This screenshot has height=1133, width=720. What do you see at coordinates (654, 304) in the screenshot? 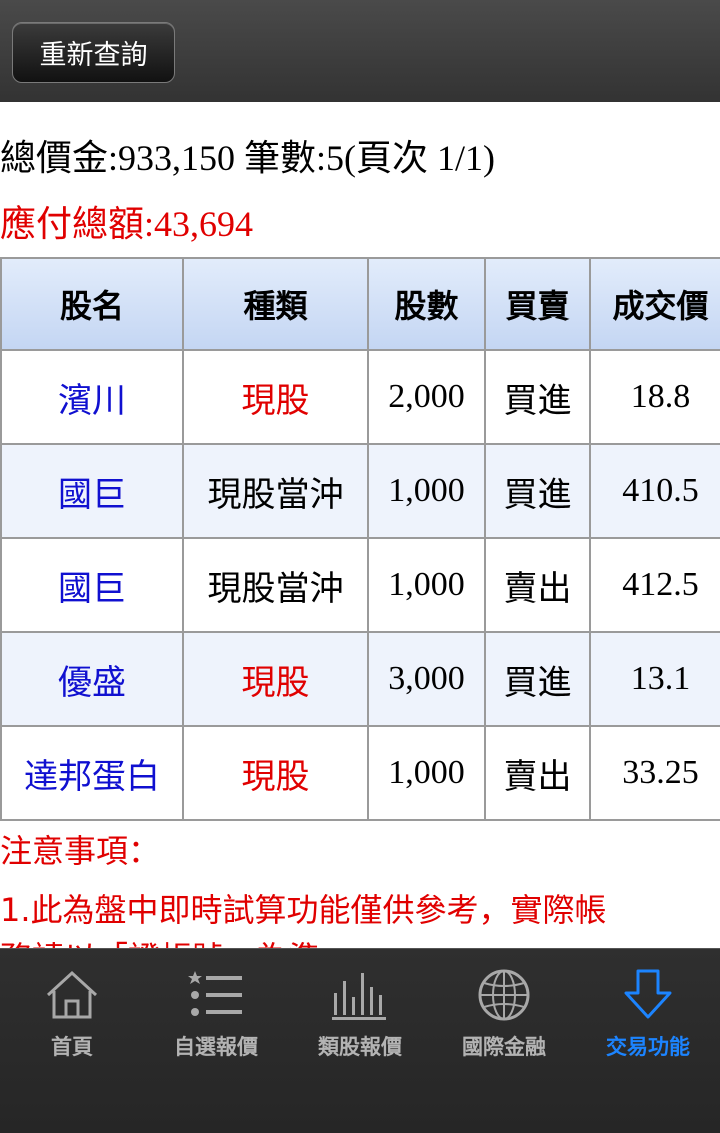
I see `col-header-price: 成交價` at bounding box center [654, 304].